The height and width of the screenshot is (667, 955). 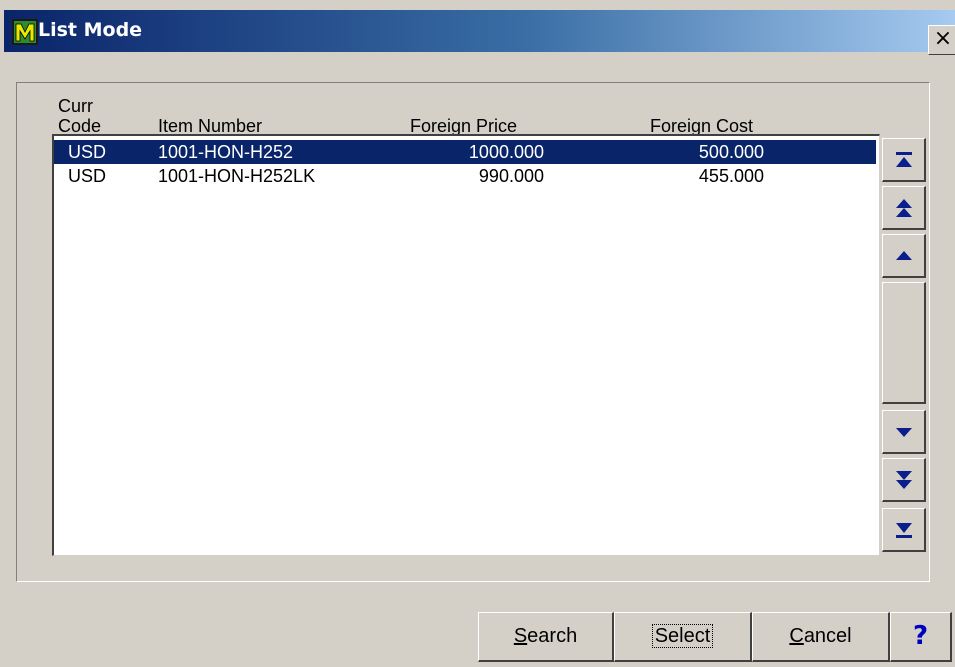 I want to click on column-header-item-number: Item Number, so click(x=210, y=126).